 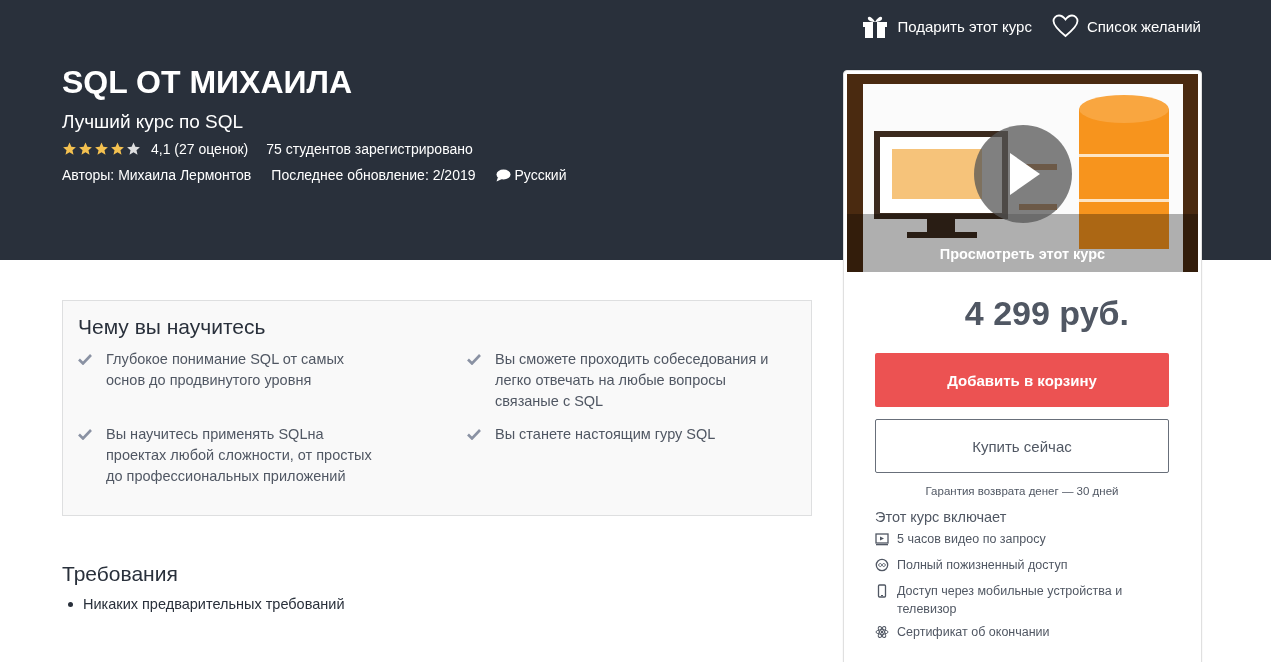 I want to click on buy-now-button: Купить сейчас, so click(x=1022, y=446).